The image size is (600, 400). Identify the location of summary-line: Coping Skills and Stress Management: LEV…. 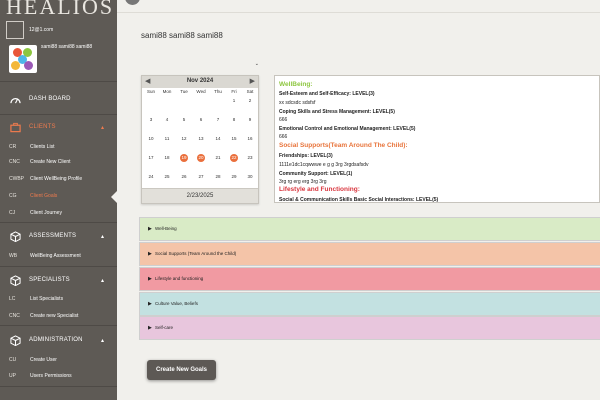
(337, 112).